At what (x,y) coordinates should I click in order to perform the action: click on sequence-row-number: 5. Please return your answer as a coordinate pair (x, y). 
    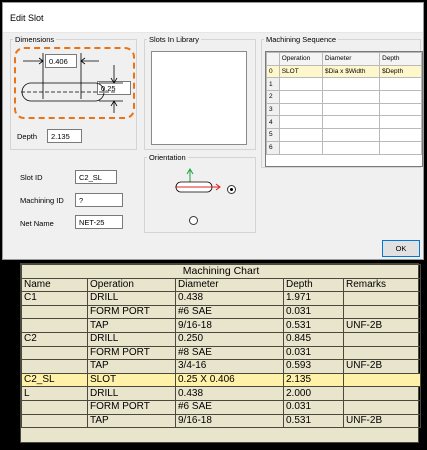
    Looking at the image, I should click on (273, 135).